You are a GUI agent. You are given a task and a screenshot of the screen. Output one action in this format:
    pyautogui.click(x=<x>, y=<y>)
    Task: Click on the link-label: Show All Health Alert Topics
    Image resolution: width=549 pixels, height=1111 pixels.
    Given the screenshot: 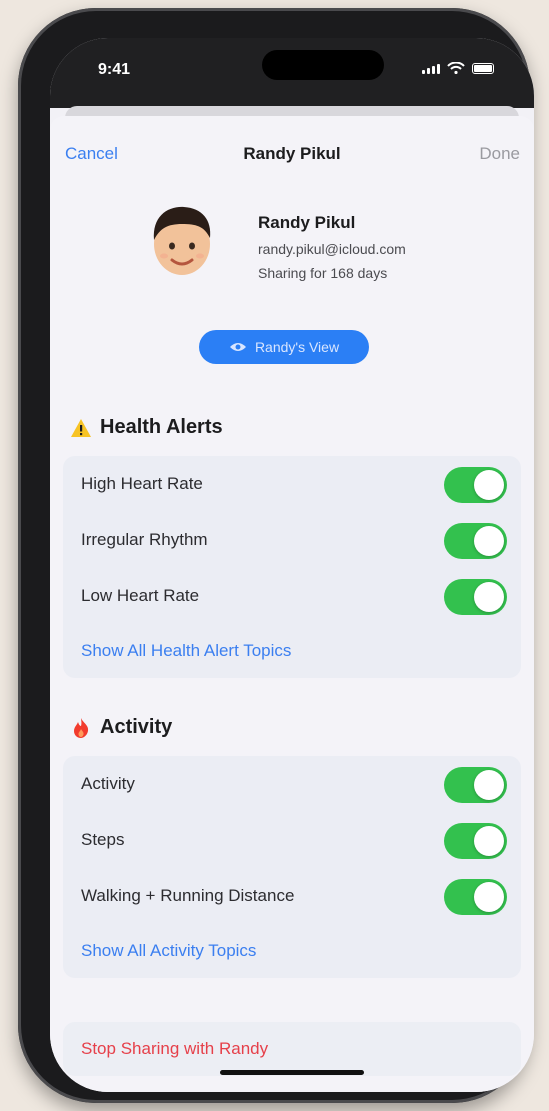 What is the action you would take?
    pyautogui.click(x=186, y=650)
    